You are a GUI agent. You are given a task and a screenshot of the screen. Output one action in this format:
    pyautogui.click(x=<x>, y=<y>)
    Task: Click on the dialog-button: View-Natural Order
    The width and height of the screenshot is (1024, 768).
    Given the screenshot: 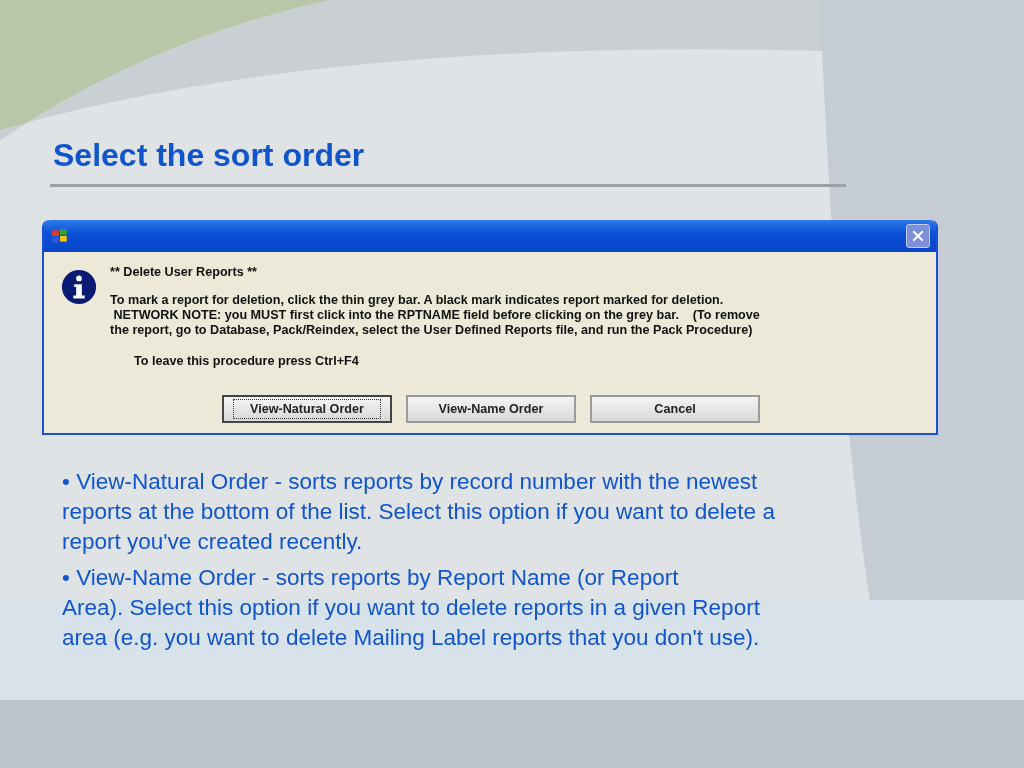 What is the action you would take?
    pyautogui.click(x=307, y=409)
    